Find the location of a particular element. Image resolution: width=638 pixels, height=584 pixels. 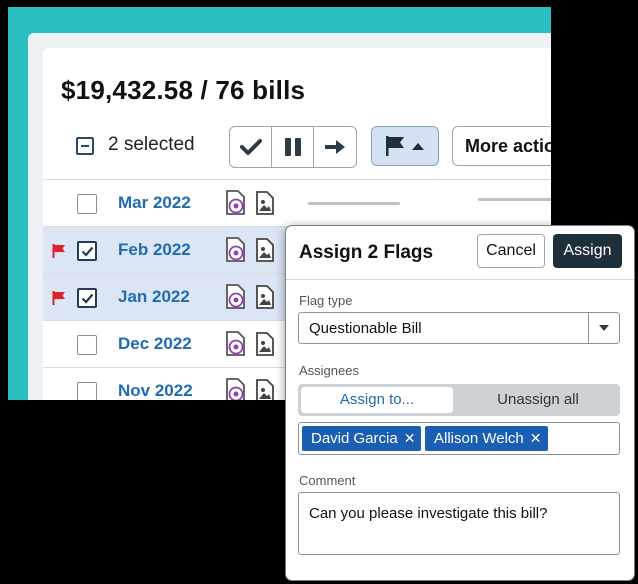

assignee-chip: David Garcia ✕ is located at coordinates (362, 438).